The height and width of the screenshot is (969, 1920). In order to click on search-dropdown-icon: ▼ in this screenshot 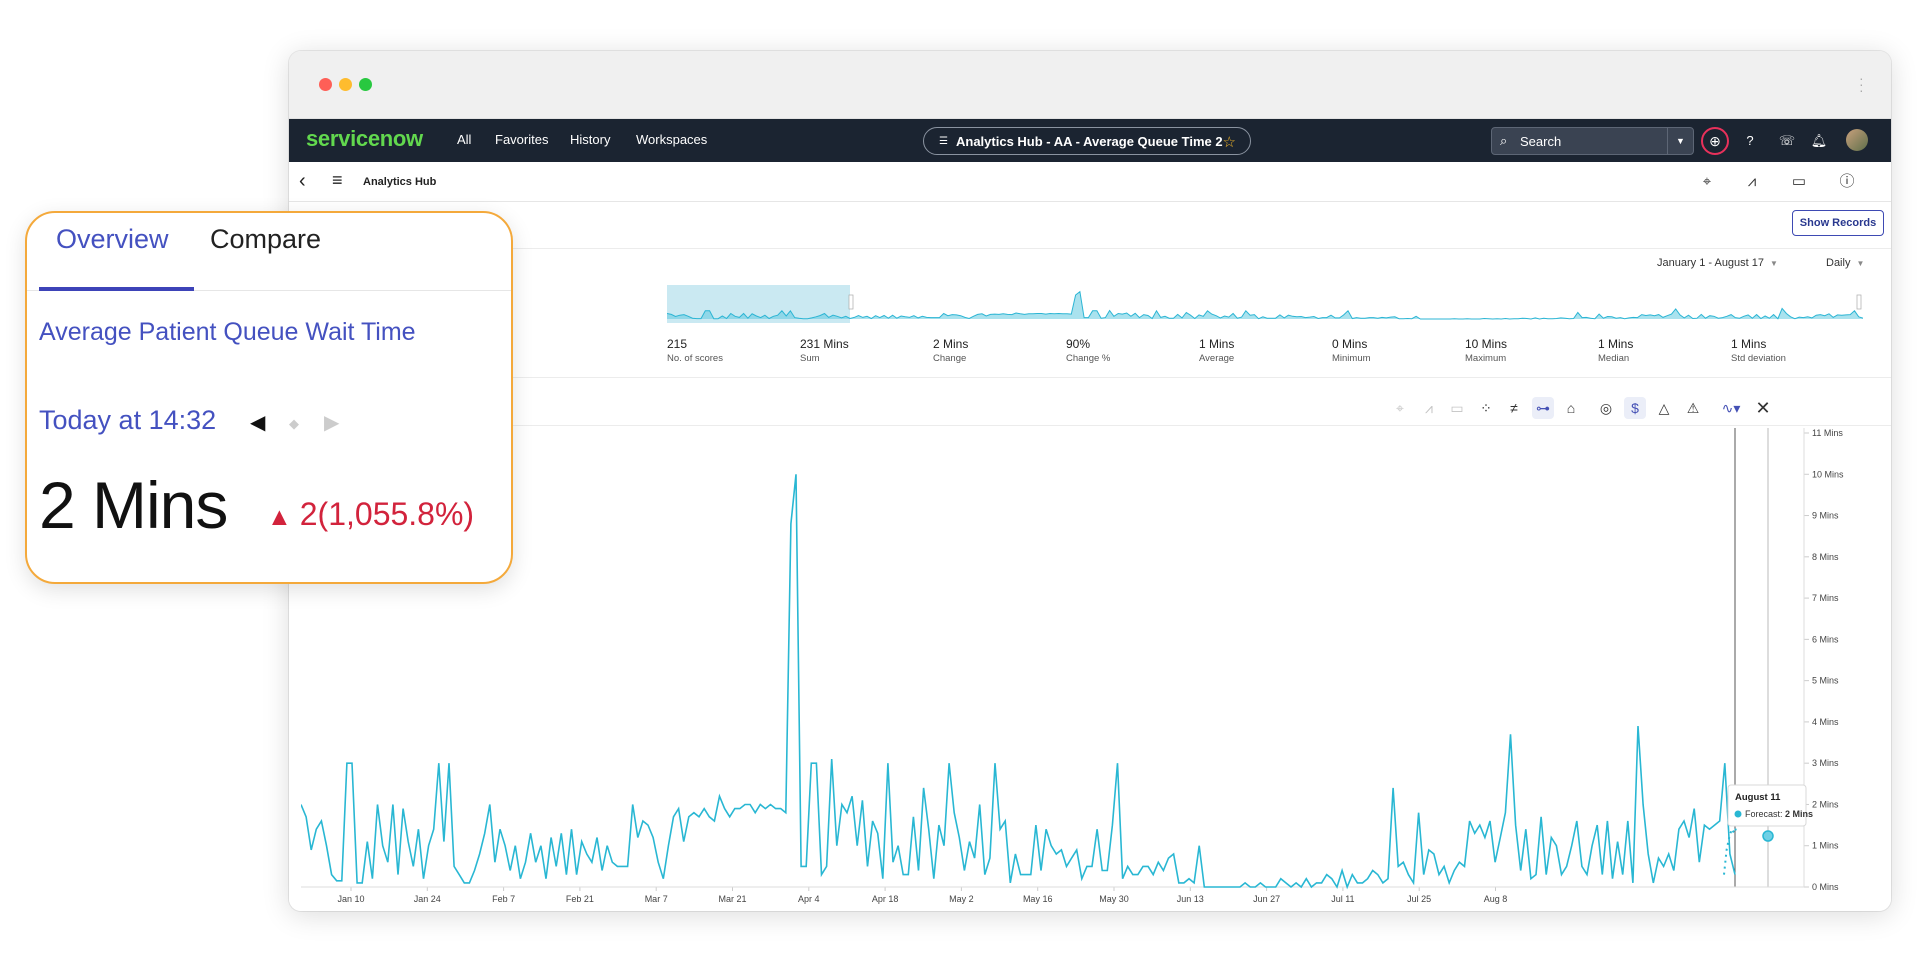, I will do `click(1680, 141)`.